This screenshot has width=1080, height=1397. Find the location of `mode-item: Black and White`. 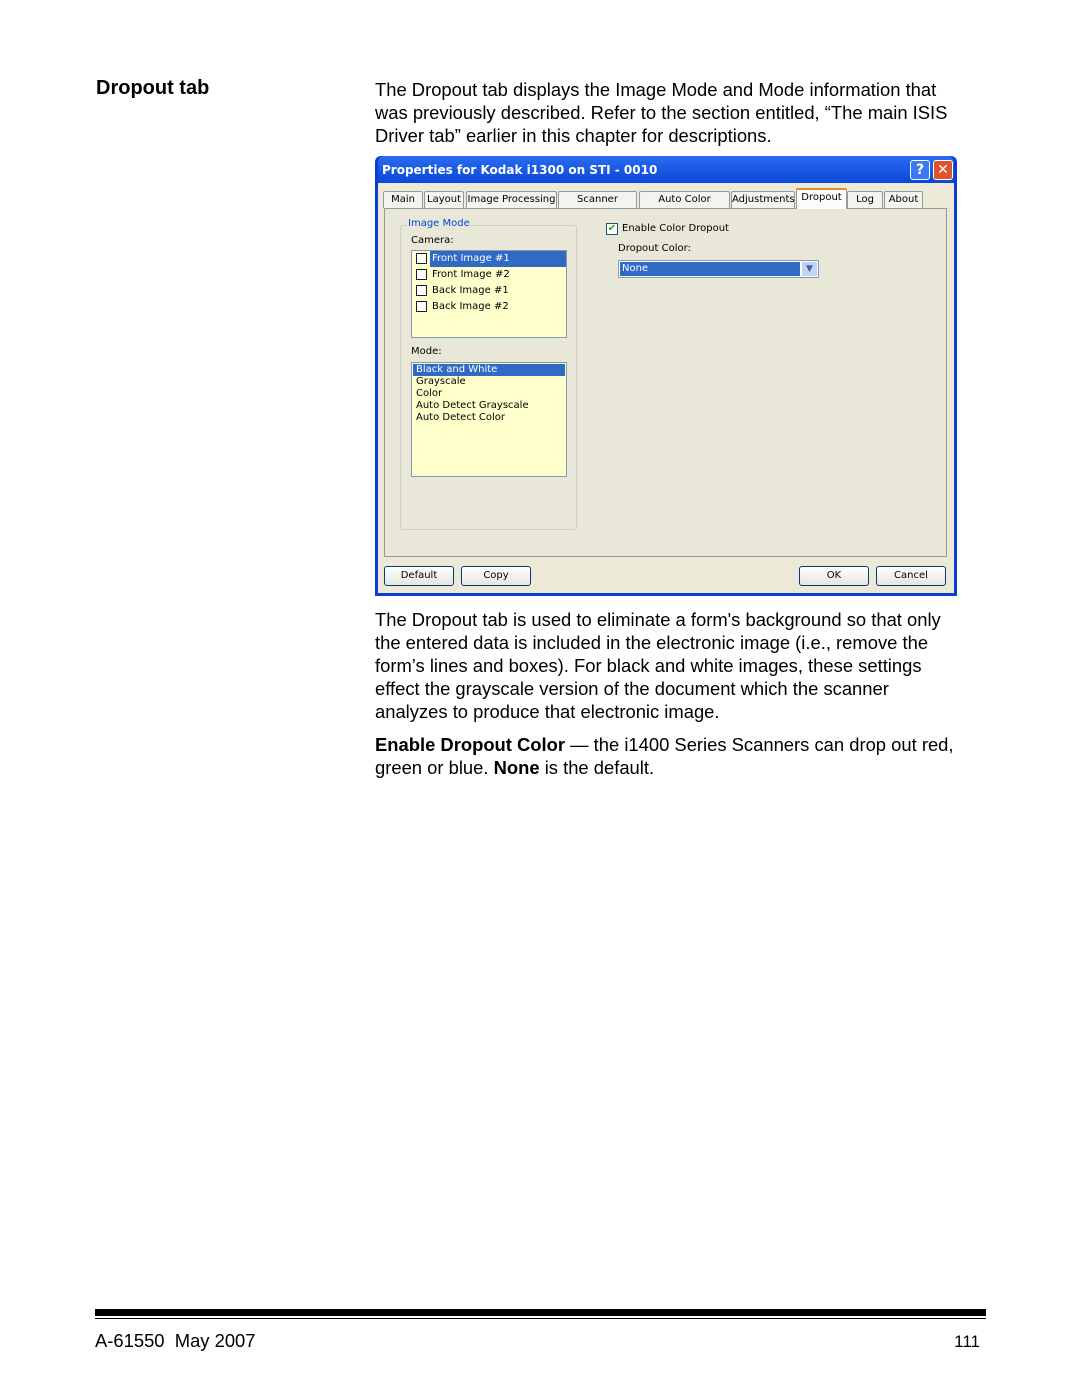

mode-item: Black and White is located at coordinates (489, 370).